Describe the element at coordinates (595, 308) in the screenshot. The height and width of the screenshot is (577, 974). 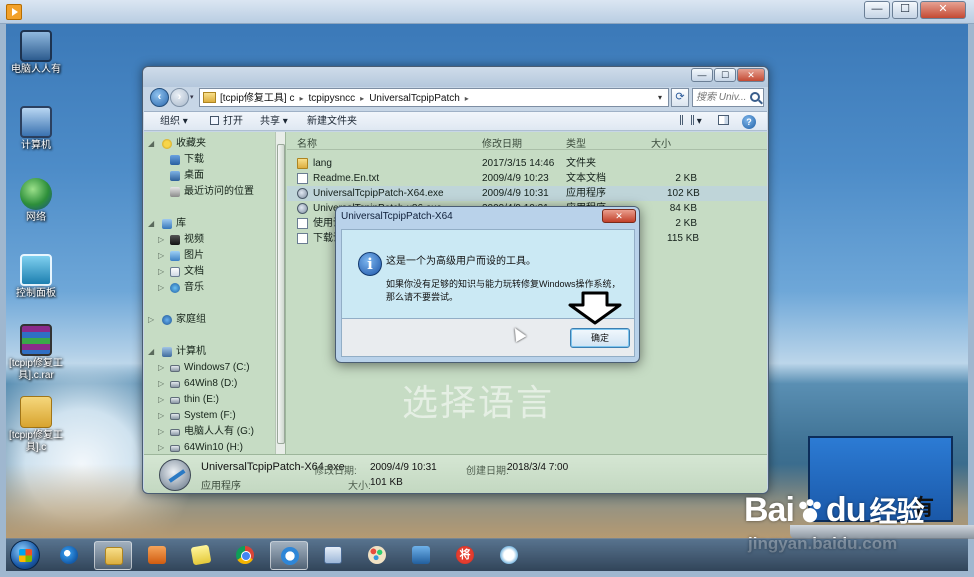
I see `down-arrow-annotation-icon` at that location.